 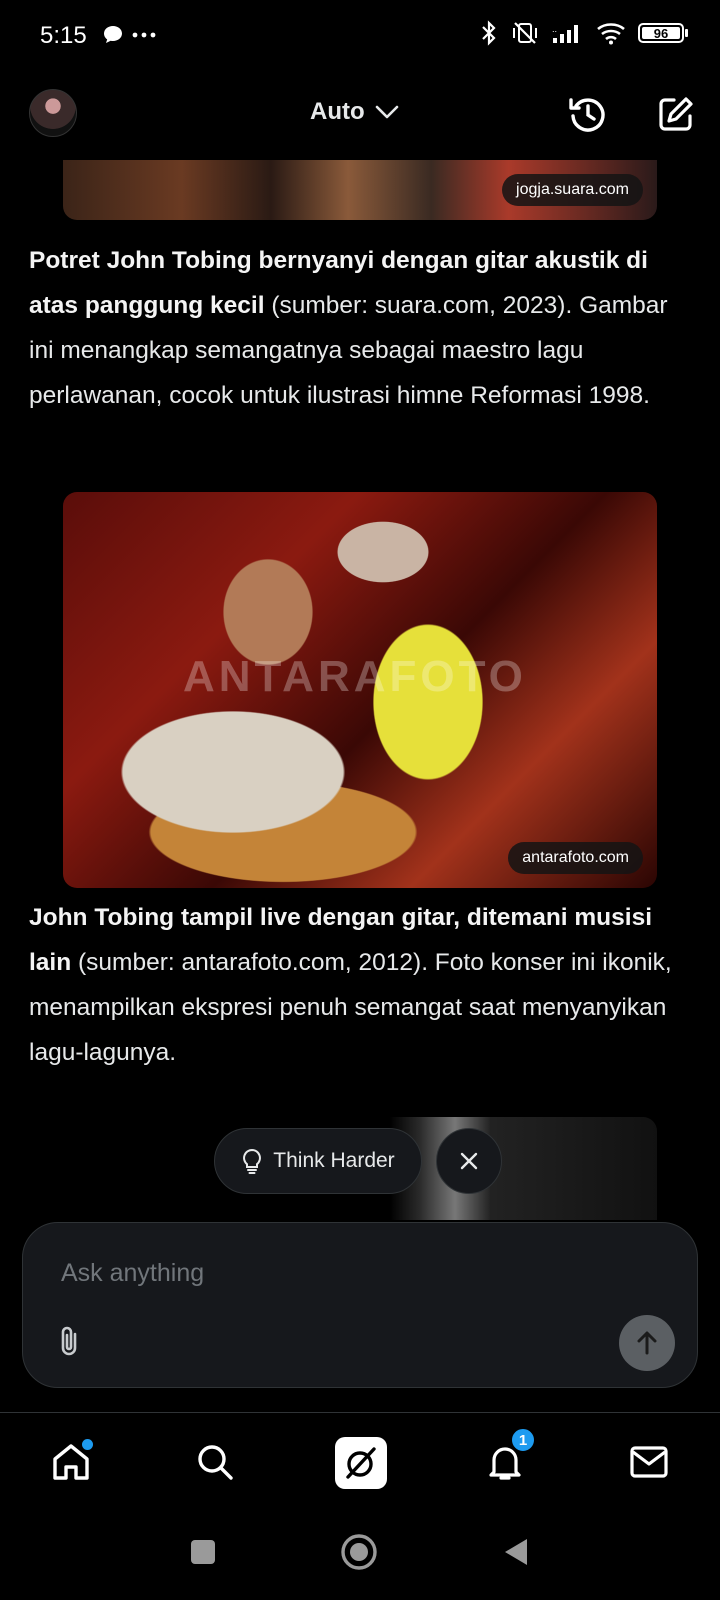 What do you see at coordinates (565, 34) in the screenshot?
I see `signal-icon: ..` at bounding box center [565, 34].